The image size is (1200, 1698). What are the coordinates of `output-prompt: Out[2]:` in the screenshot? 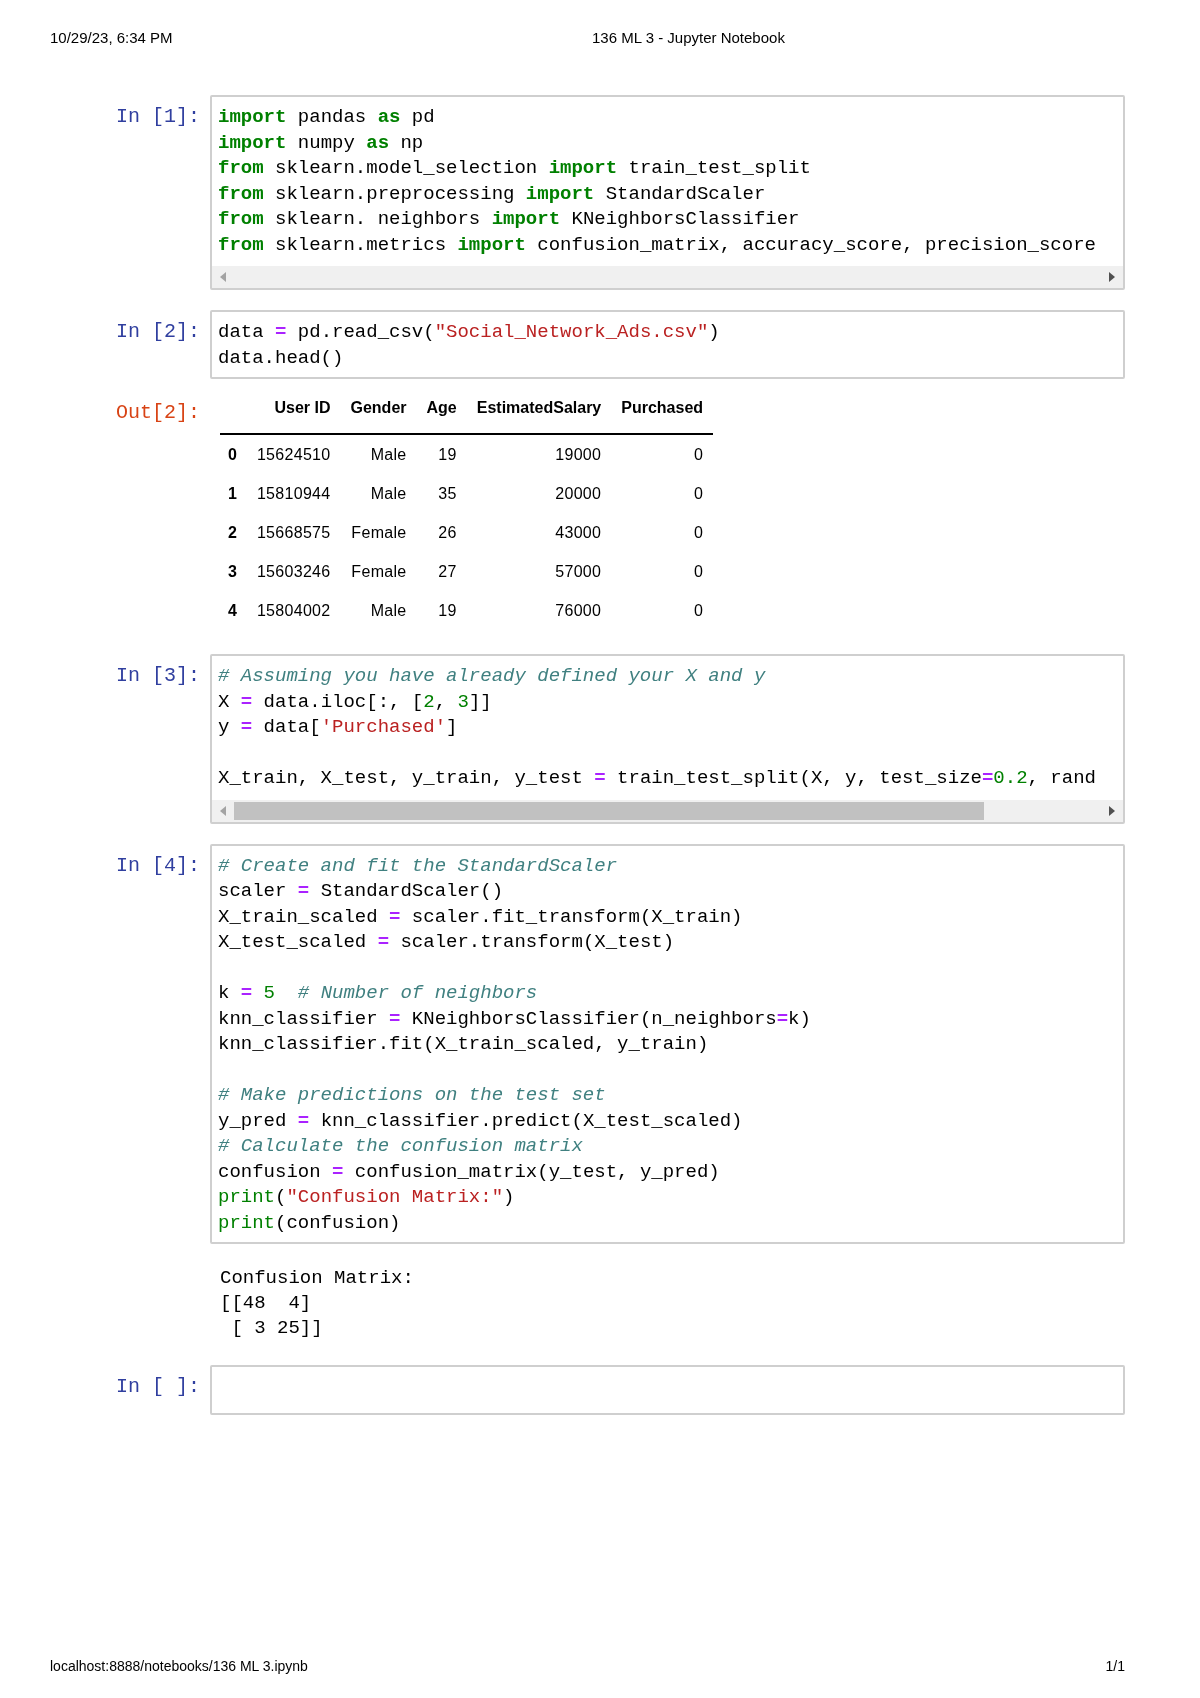 It's located at (158, 412).